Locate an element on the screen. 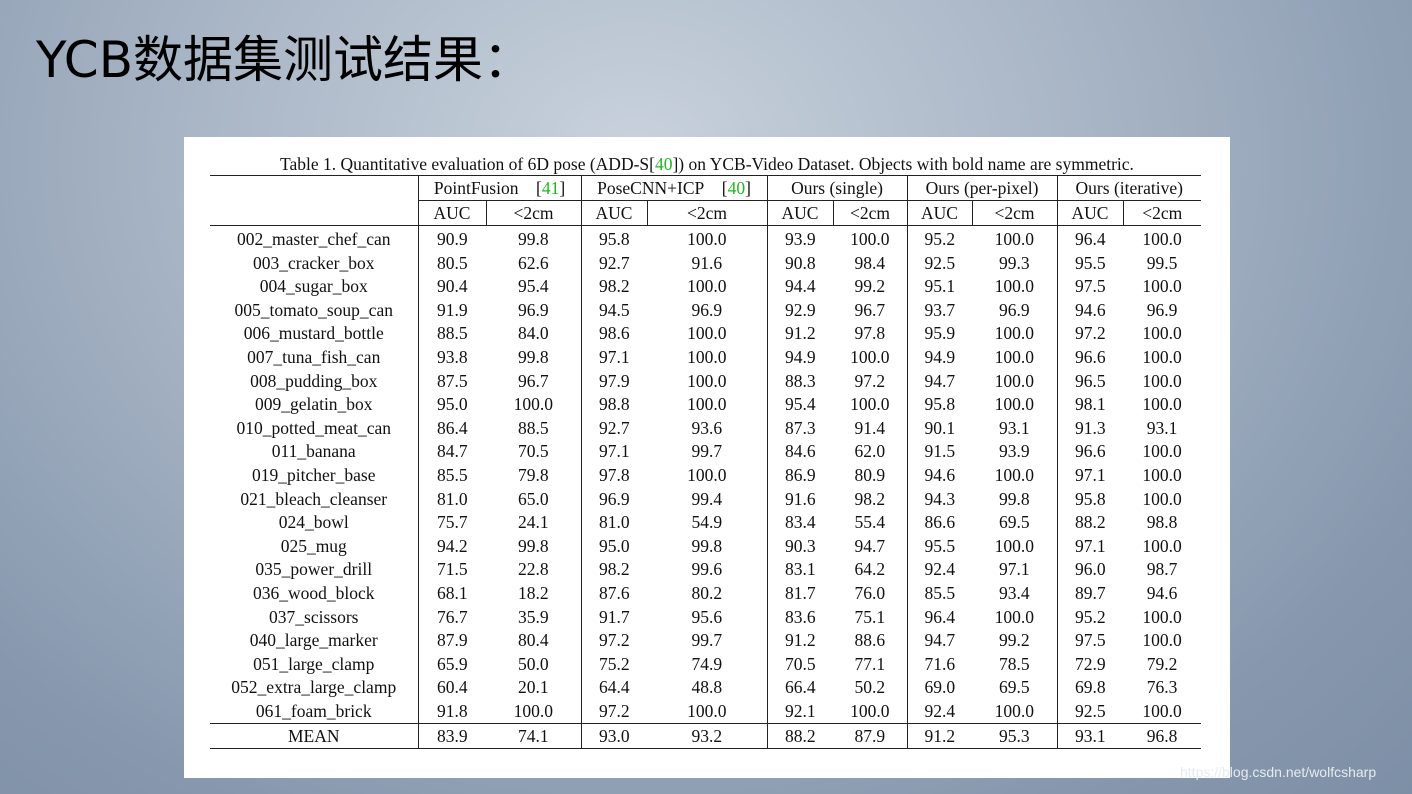 Image resolution: width=1412 pixels, height=794 pixels. value-cell: 60.4 is located at coordinates (451, 688).